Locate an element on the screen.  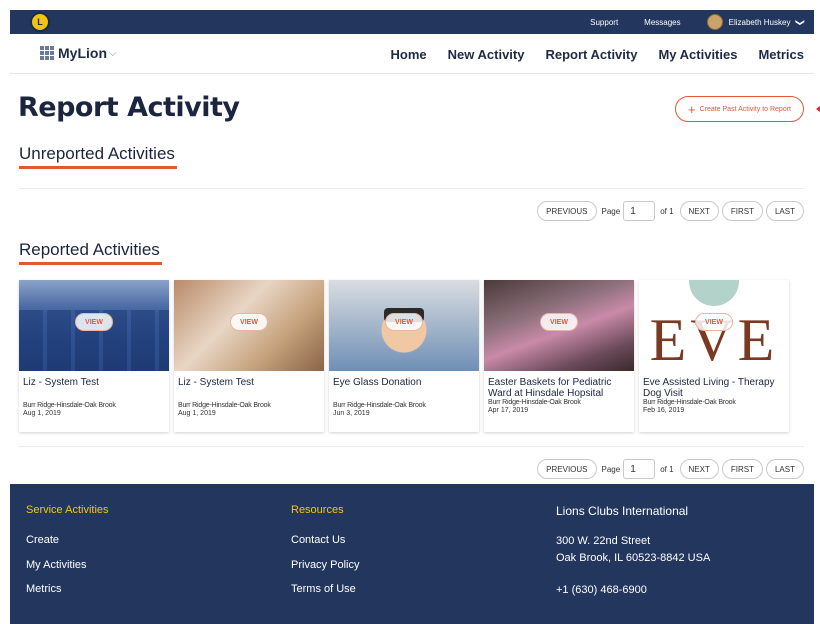
lions-logo-icon: L is located at coordinates (40, 22).